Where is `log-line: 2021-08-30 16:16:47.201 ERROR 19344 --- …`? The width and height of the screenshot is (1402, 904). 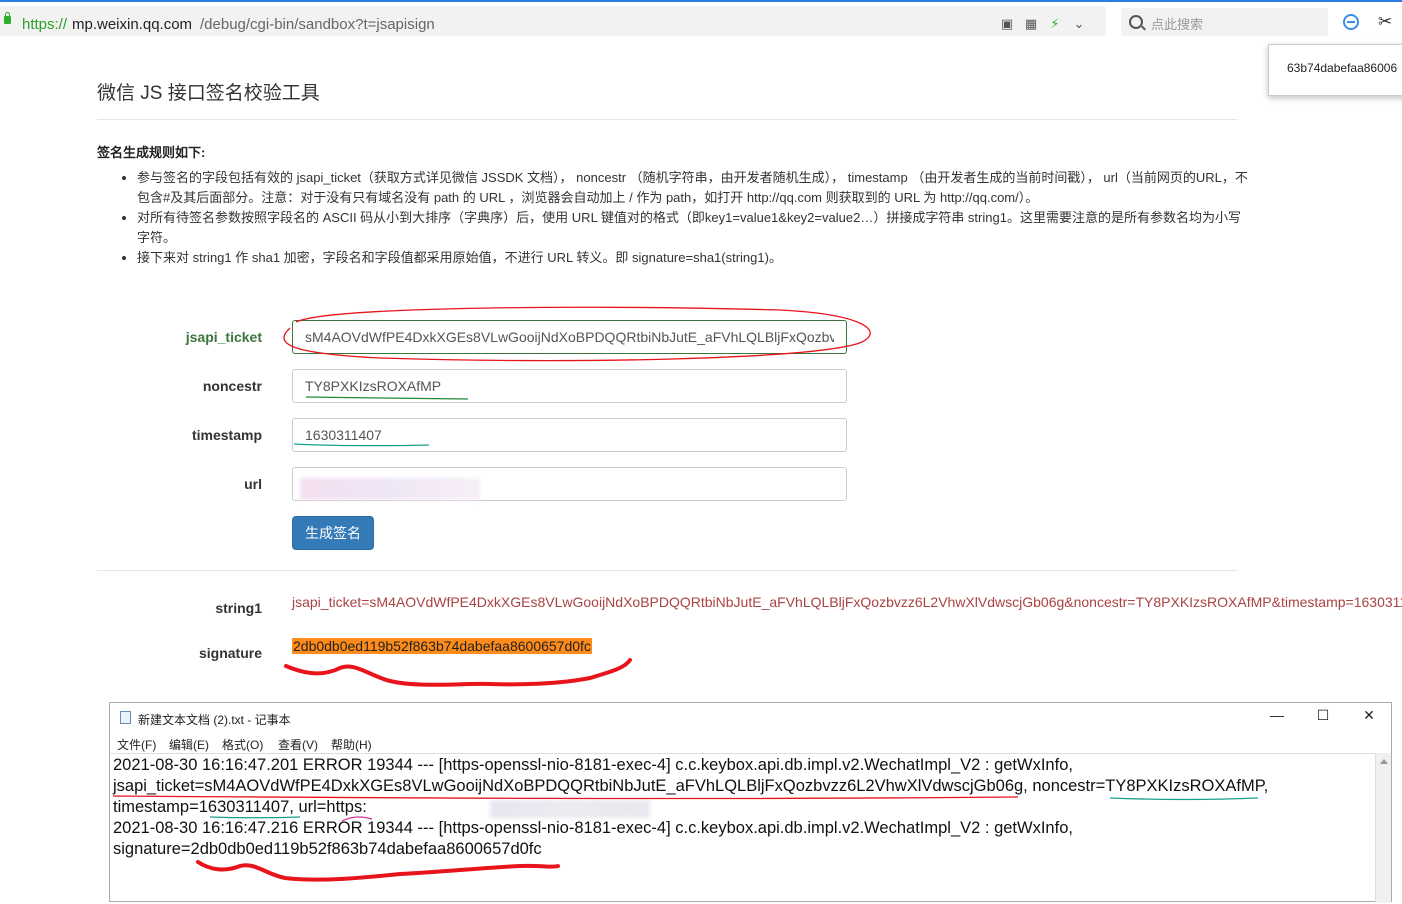 log-line: 2021-08-30 16:16:47.201 ERROR 19344 --- … is located at coordinates (593, 765).